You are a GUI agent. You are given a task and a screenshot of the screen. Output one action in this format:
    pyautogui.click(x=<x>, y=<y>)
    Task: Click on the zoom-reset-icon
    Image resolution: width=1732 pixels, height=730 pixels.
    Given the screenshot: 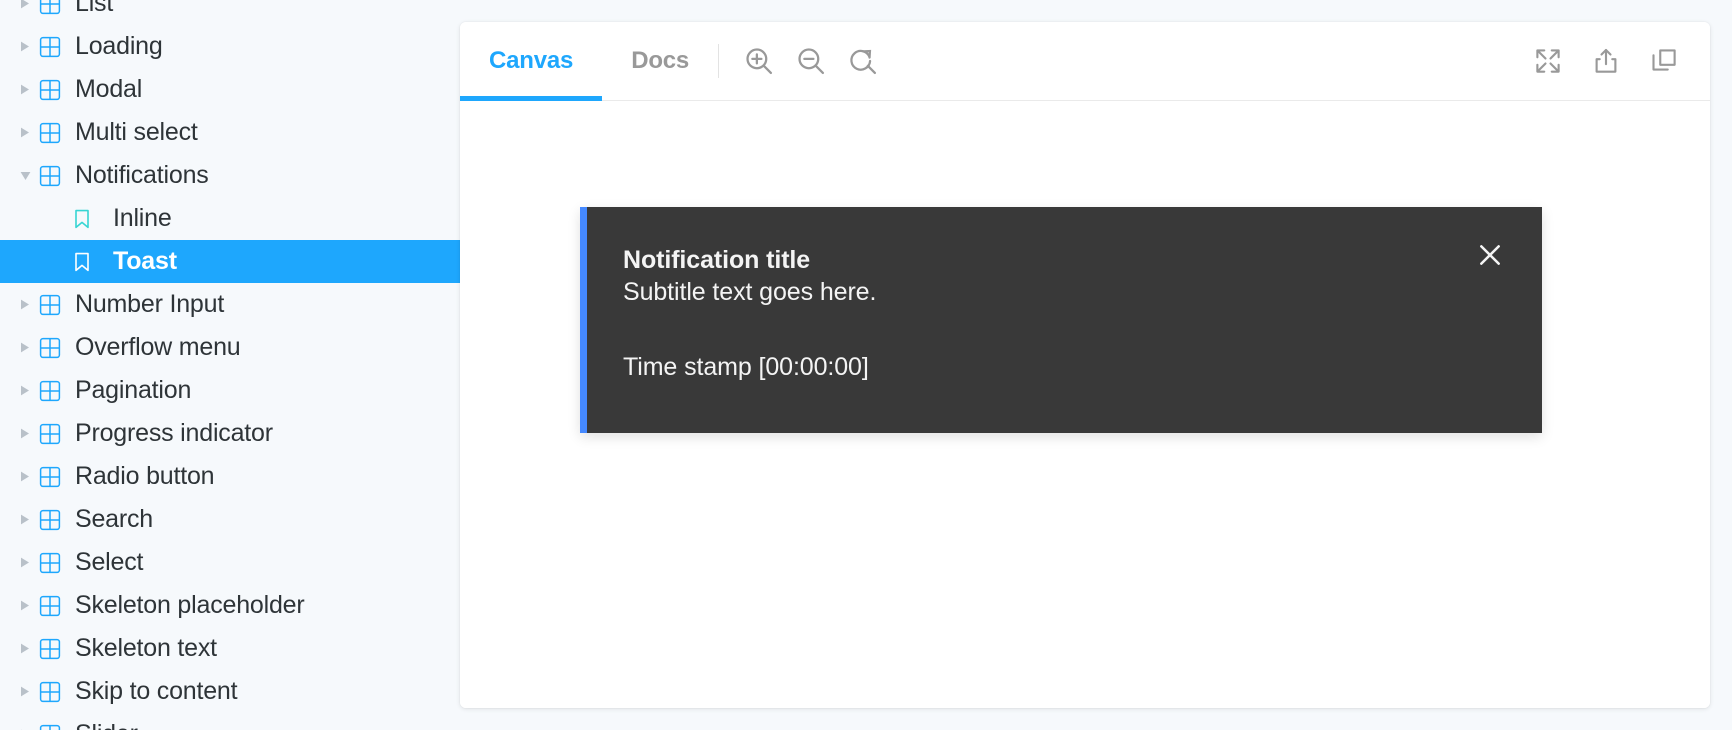 What is the action you would take?
    pyautogui.click(x=863, y=61)
    